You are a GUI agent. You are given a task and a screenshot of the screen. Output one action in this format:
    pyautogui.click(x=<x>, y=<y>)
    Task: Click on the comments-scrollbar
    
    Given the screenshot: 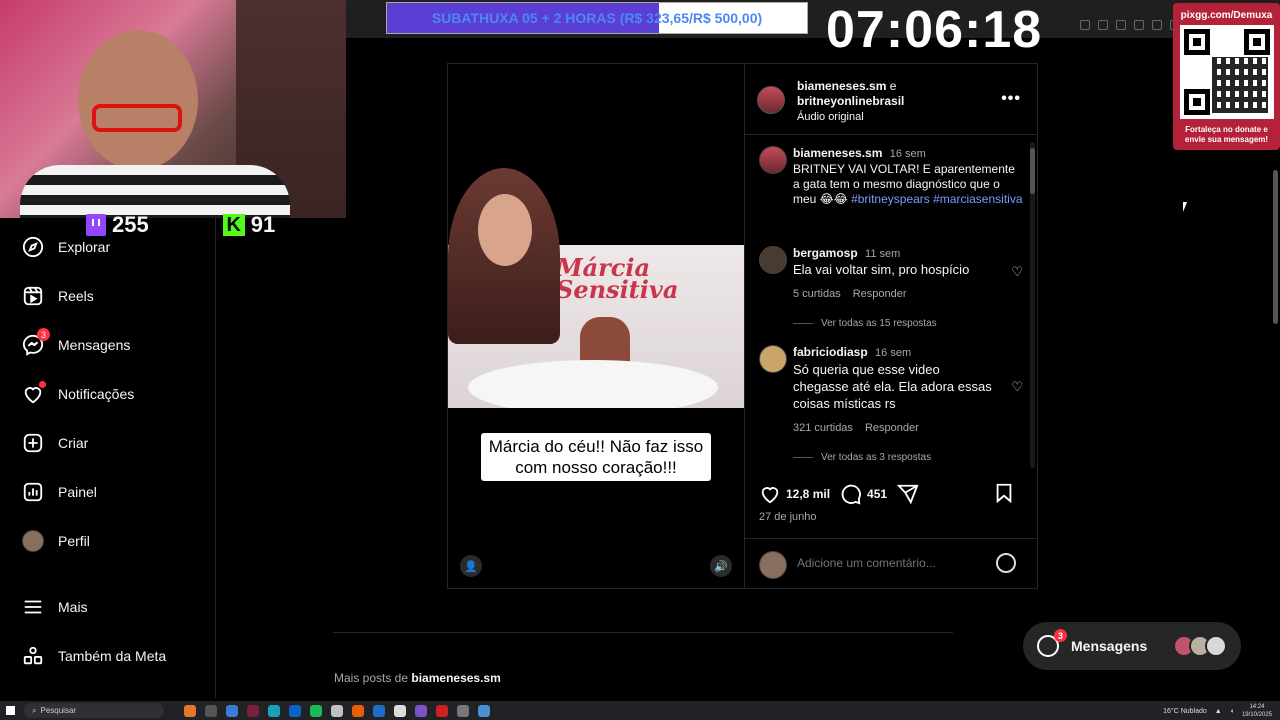 What is the action you would take?
    pyautogui.click(x=1032, y=305)
    